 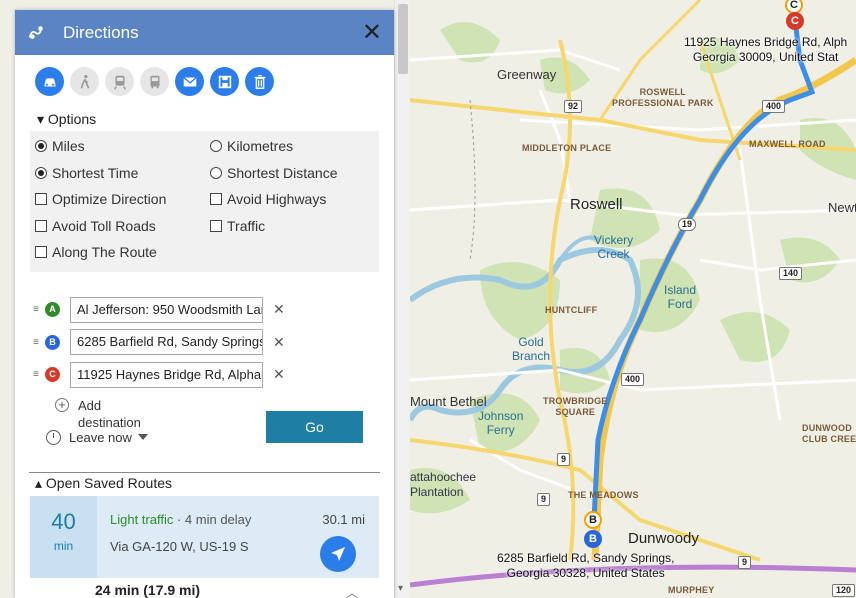 I want to click on option-avoid-highways: Avoid Highways, so click(x=295, y=199).